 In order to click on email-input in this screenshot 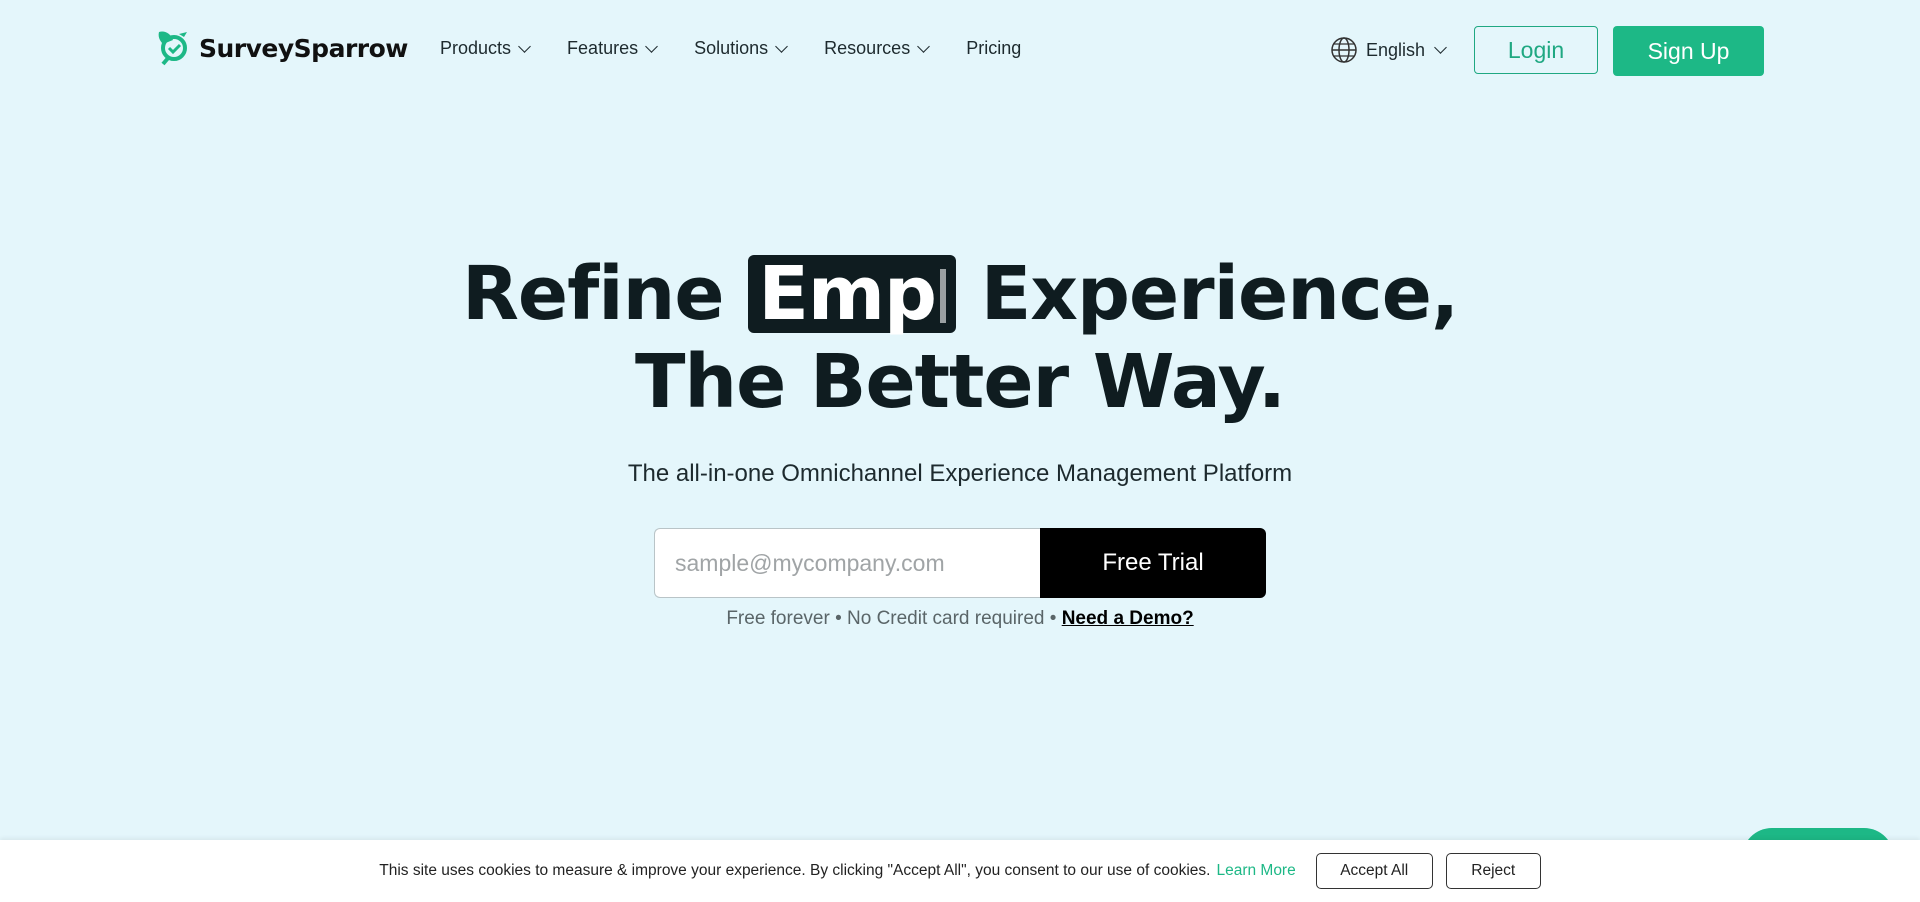, I will do `click(847, 563)`.